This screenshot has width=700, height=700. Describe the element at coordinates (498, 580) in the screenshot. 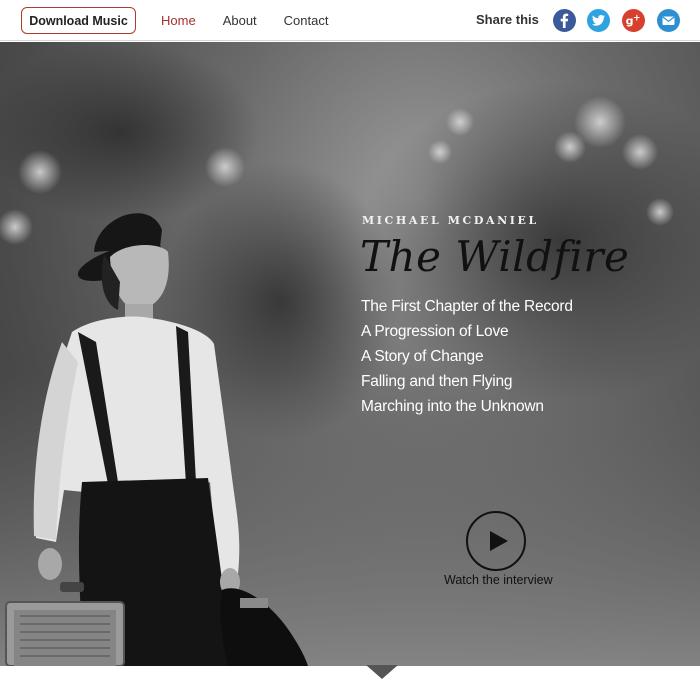

I see `watch-interview-link: Watch the interview` at that location.